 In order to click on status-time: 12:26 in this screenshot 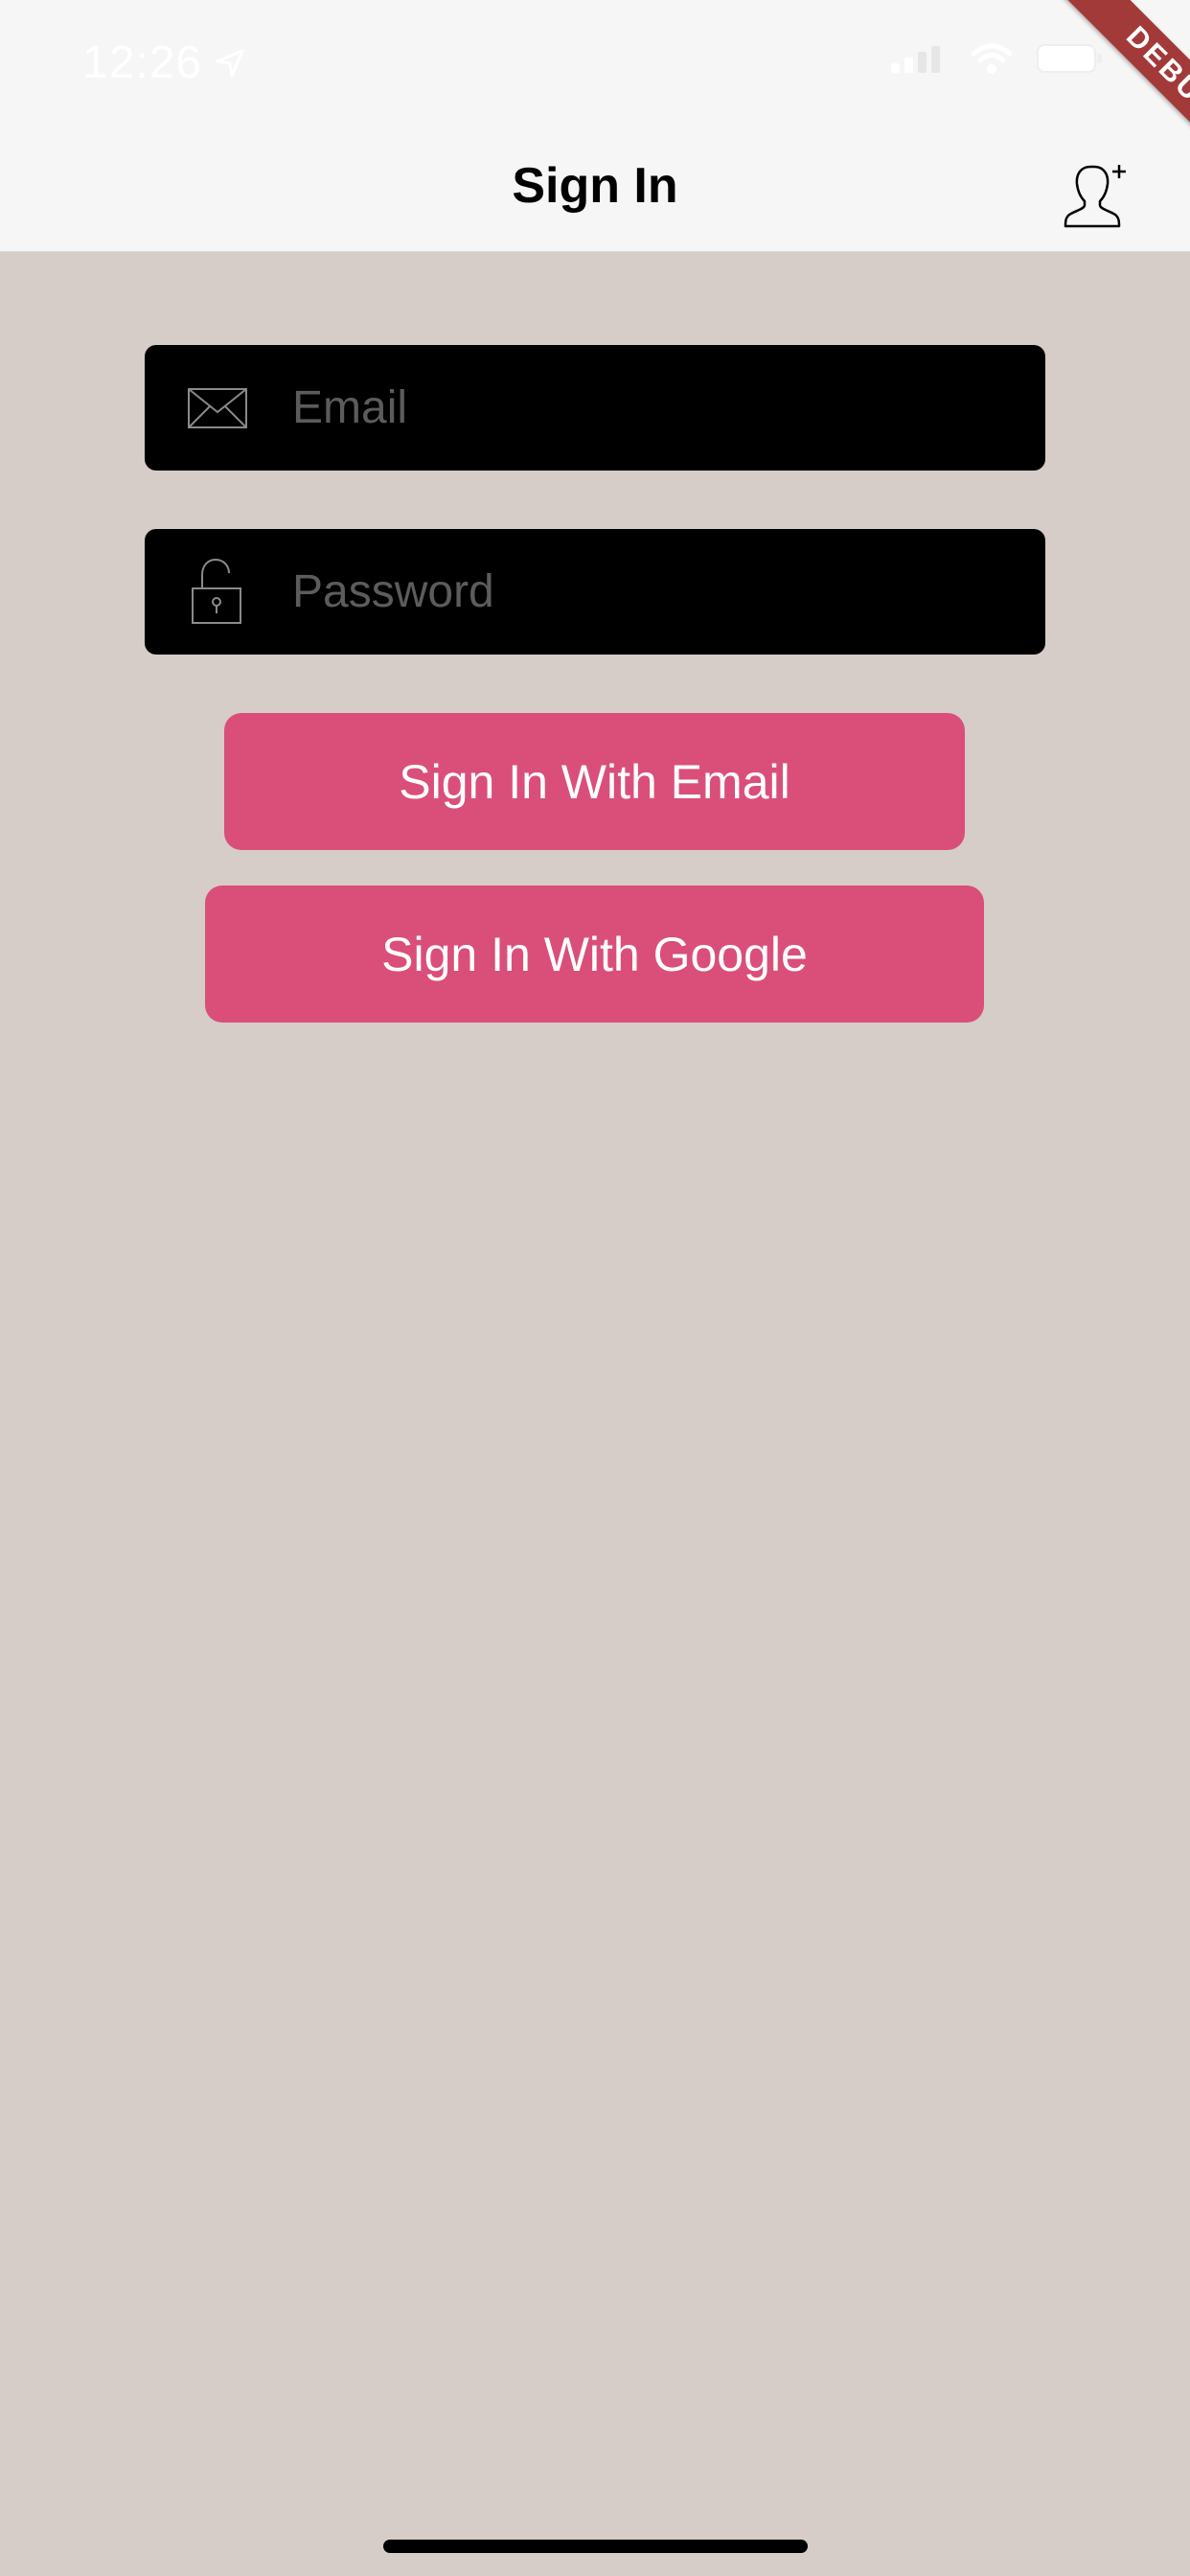, I will do `click(164, 63)`.